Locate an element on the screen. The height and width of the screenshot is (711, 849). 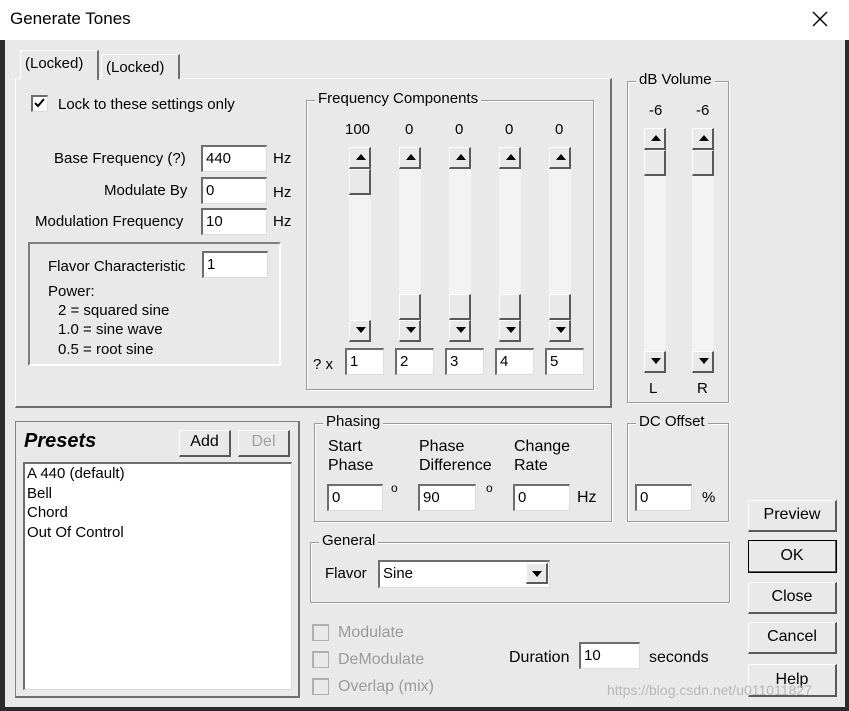
modulation-frequency-input: 10 is located at coordinates (234, 221).